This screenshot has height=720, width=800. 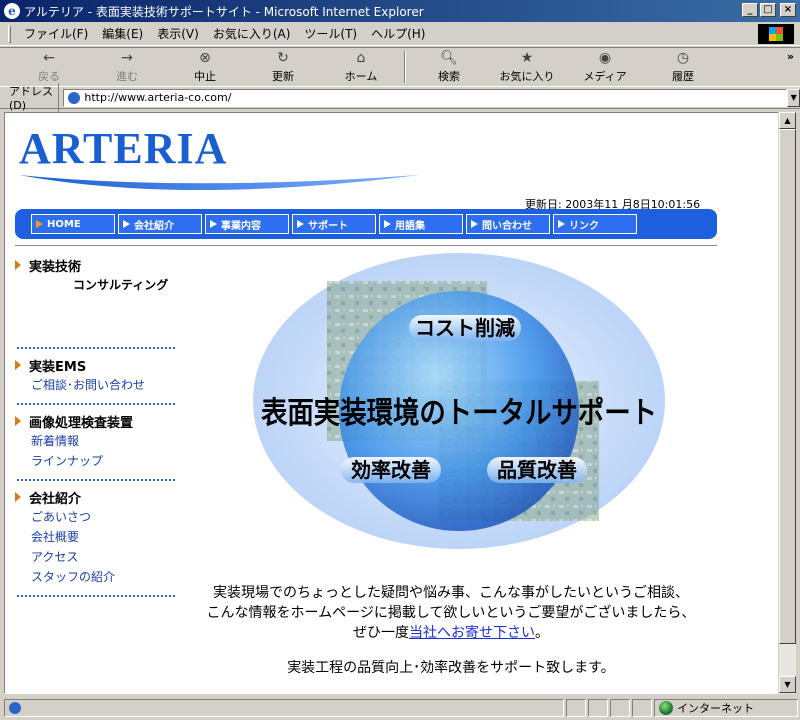 I want to click on history-icon: ◷, so click(x=683, y=58).